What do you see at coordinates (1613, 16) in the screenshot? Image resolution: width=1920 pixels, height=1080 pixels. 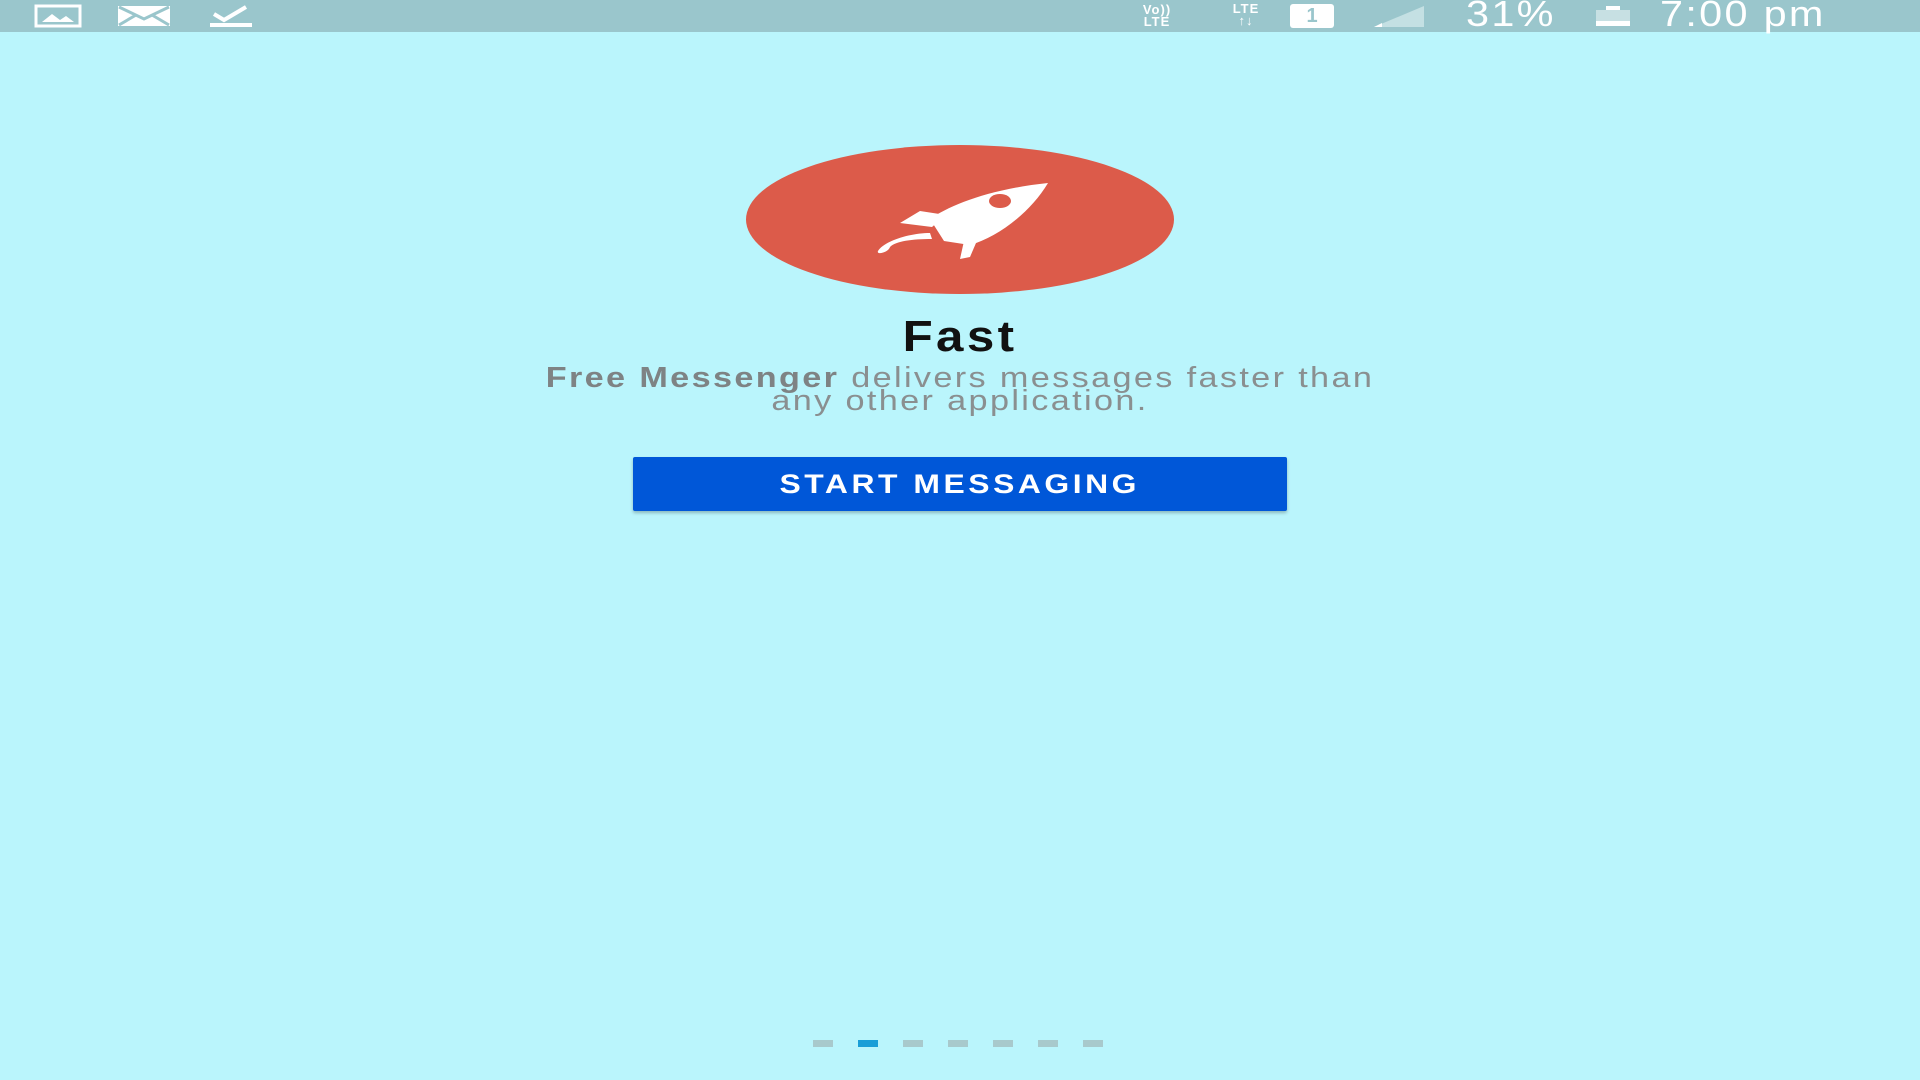 I see `battery-icon` at bounding box center [1613, 16].